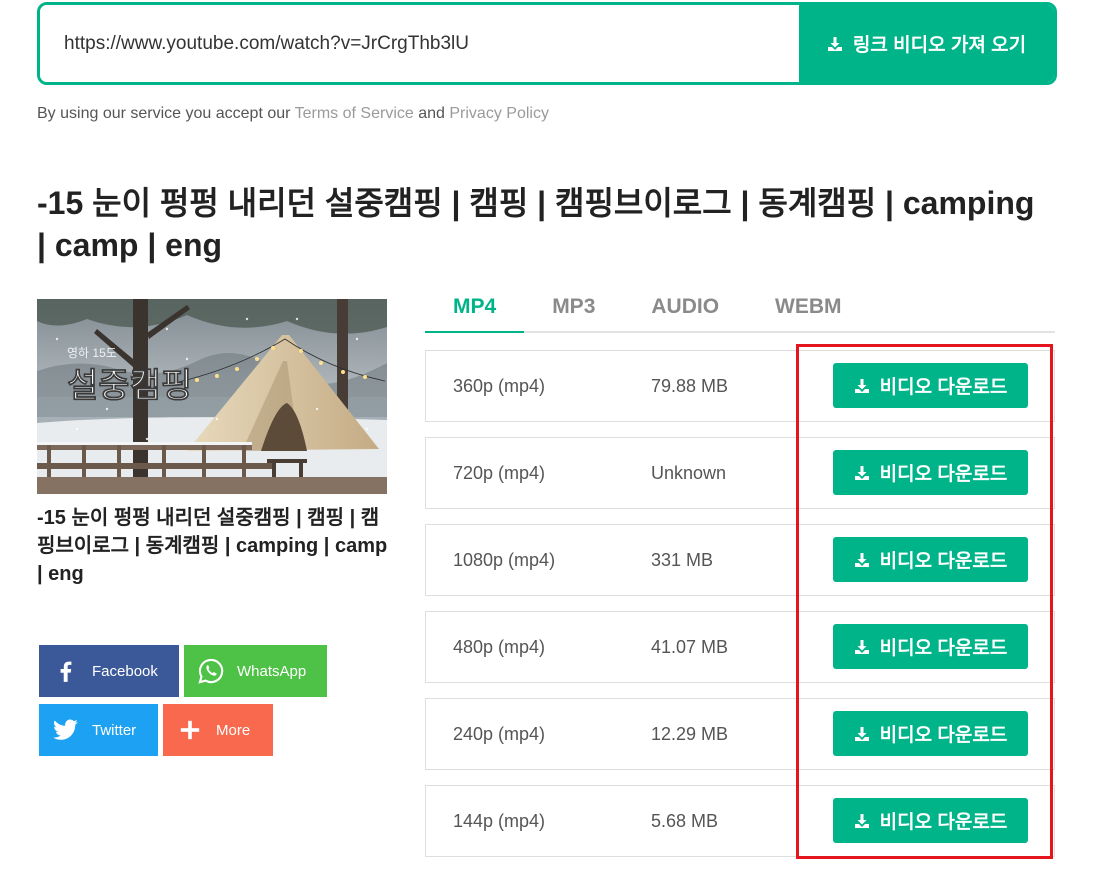 The width and height of the screenshot is (1117, 872). Describe the element at coordinates (431, 113) in the screenshot. I see `terms-conjunction: and` at that location.